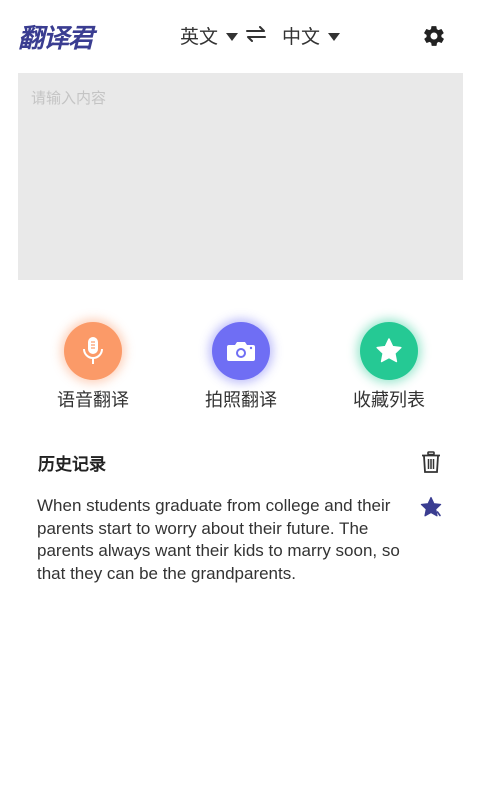 The width and height of the screenshot is (480, 800). What do you see at coordinates (72, 465) in the screenshot?
I see `history-title: 历史记录` at bounding box center [72, 465].